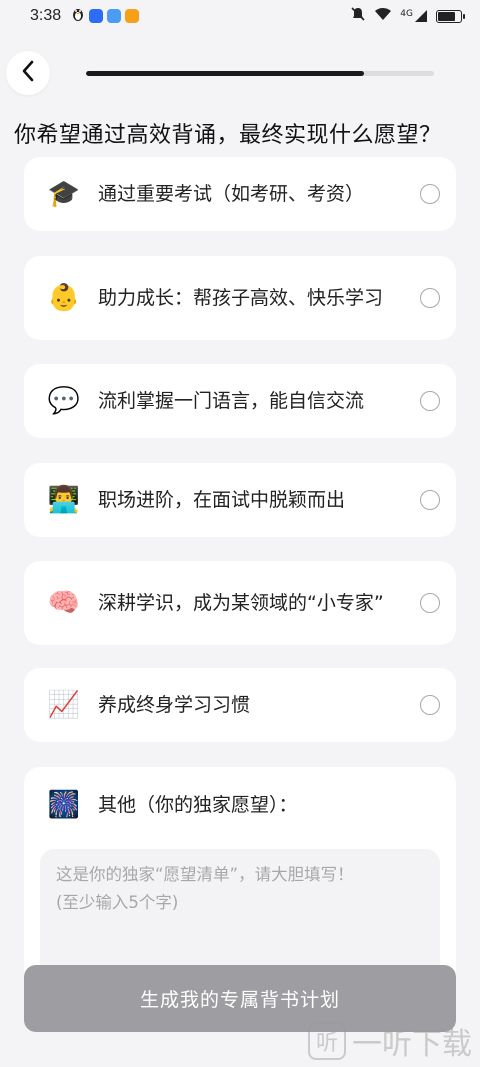 The image size is (480, 1067). Describe the element at coordinates (64, 500) in the screenshot. I see `technologist-icon: 👨‍💻` at that location.